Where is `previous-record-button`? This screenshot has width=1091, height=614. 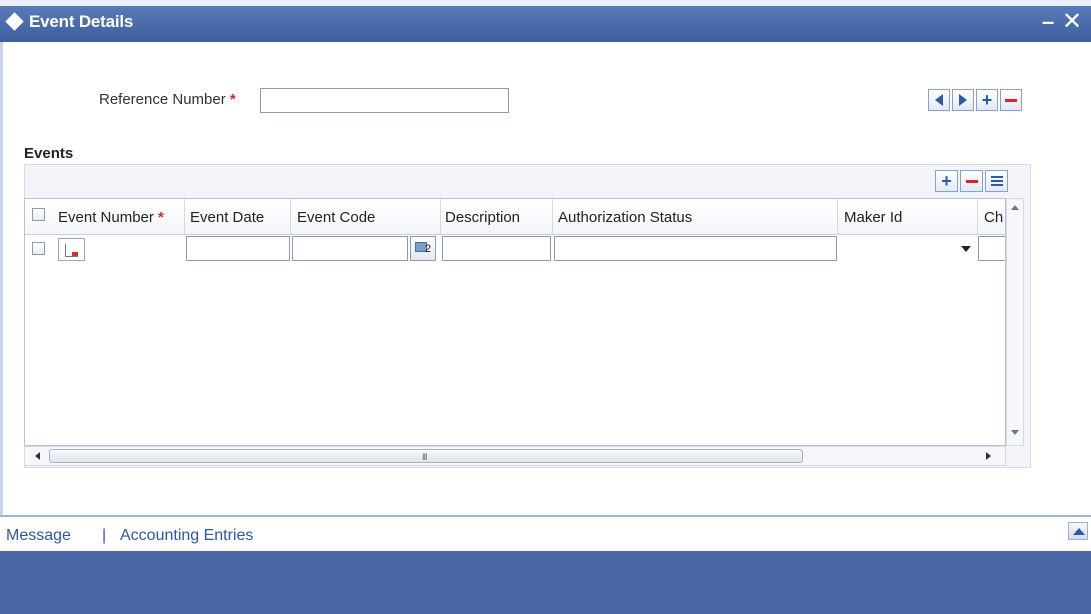 previous-record-button is located at coordinates (939, 100).